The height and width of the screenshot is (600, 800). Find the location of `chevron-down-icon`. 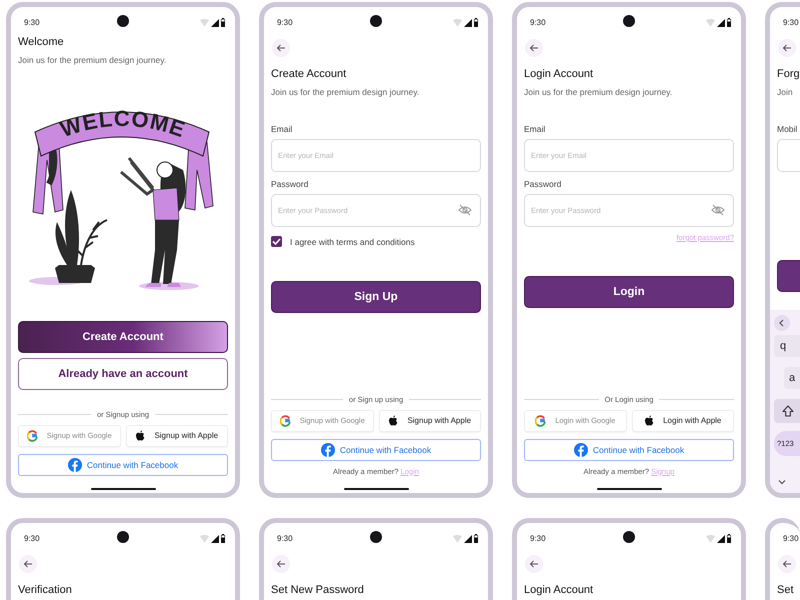

chevron-down-icon is located at coordinates (782, 482).